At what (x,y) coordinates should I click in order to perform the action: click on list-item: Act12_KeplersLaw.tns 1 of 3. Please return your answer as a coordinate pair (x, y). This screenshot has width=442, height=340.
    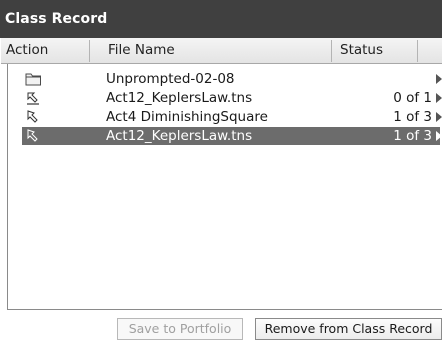
    Looking at the image, I should click on (232, 136).